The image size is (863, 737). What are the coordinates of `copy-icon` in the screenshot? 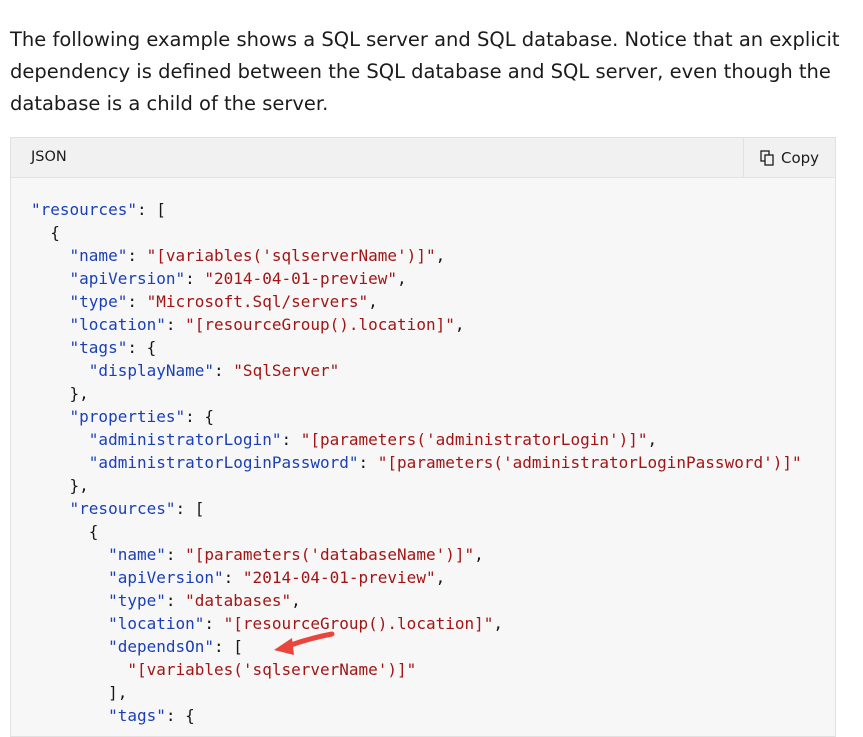 It's located at (767, 157).